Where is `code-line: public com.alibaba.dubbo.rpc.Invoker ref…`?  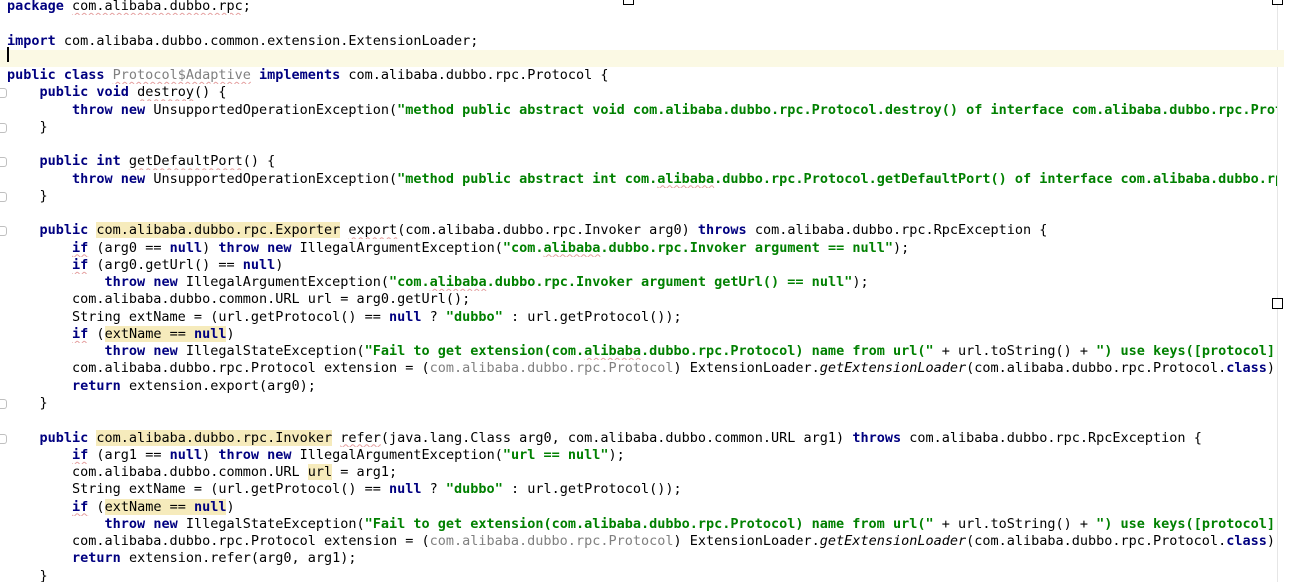
code-line: public com.alibaba.dubbo.rpc.Invoker ref… is located at coordinates (642, 438).